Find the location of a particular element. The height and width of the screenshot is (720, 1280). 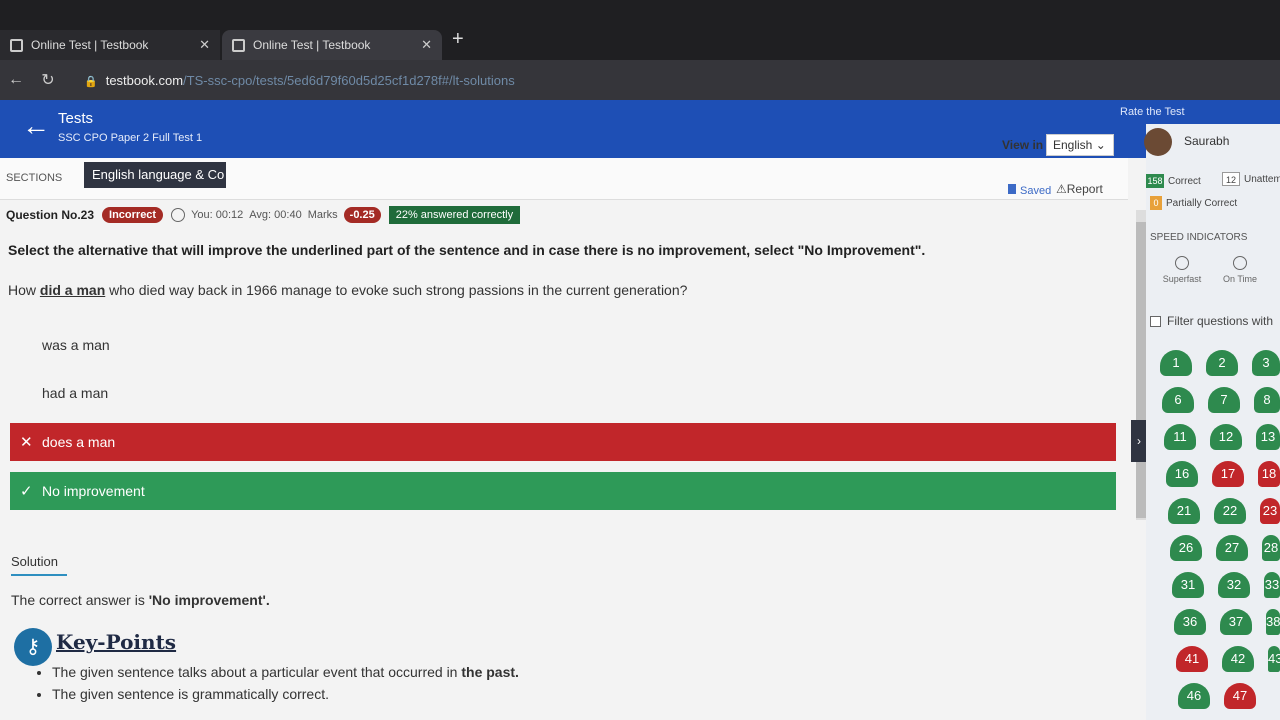

question-button-18: 18 is located at coordinates (1269, 474).